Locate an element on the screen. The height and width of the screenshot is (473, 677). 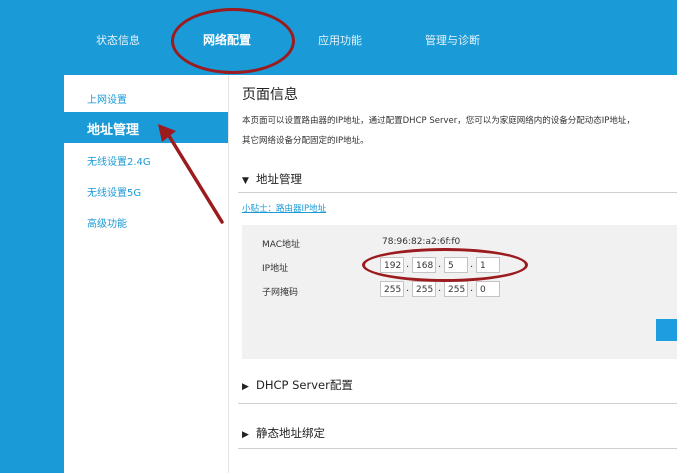
section-static-label: 静态地址绑定 is located at coordinates (290, 433).